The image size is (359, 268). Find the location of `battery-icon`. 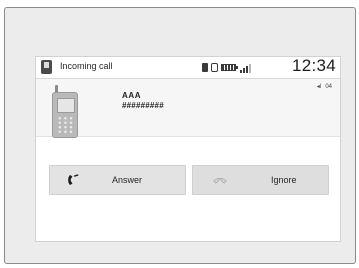

battery-icon is located at coordinates (229, 67).